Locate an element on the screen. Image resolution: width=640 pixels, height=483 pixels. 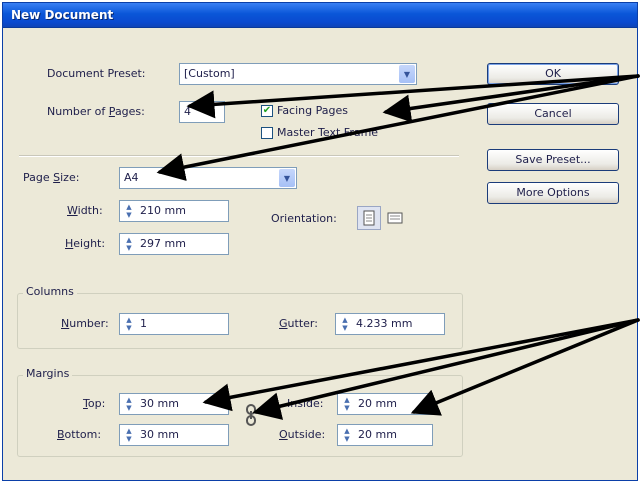
document-preset-value: [Custom] is located at coordinates (209, 73).